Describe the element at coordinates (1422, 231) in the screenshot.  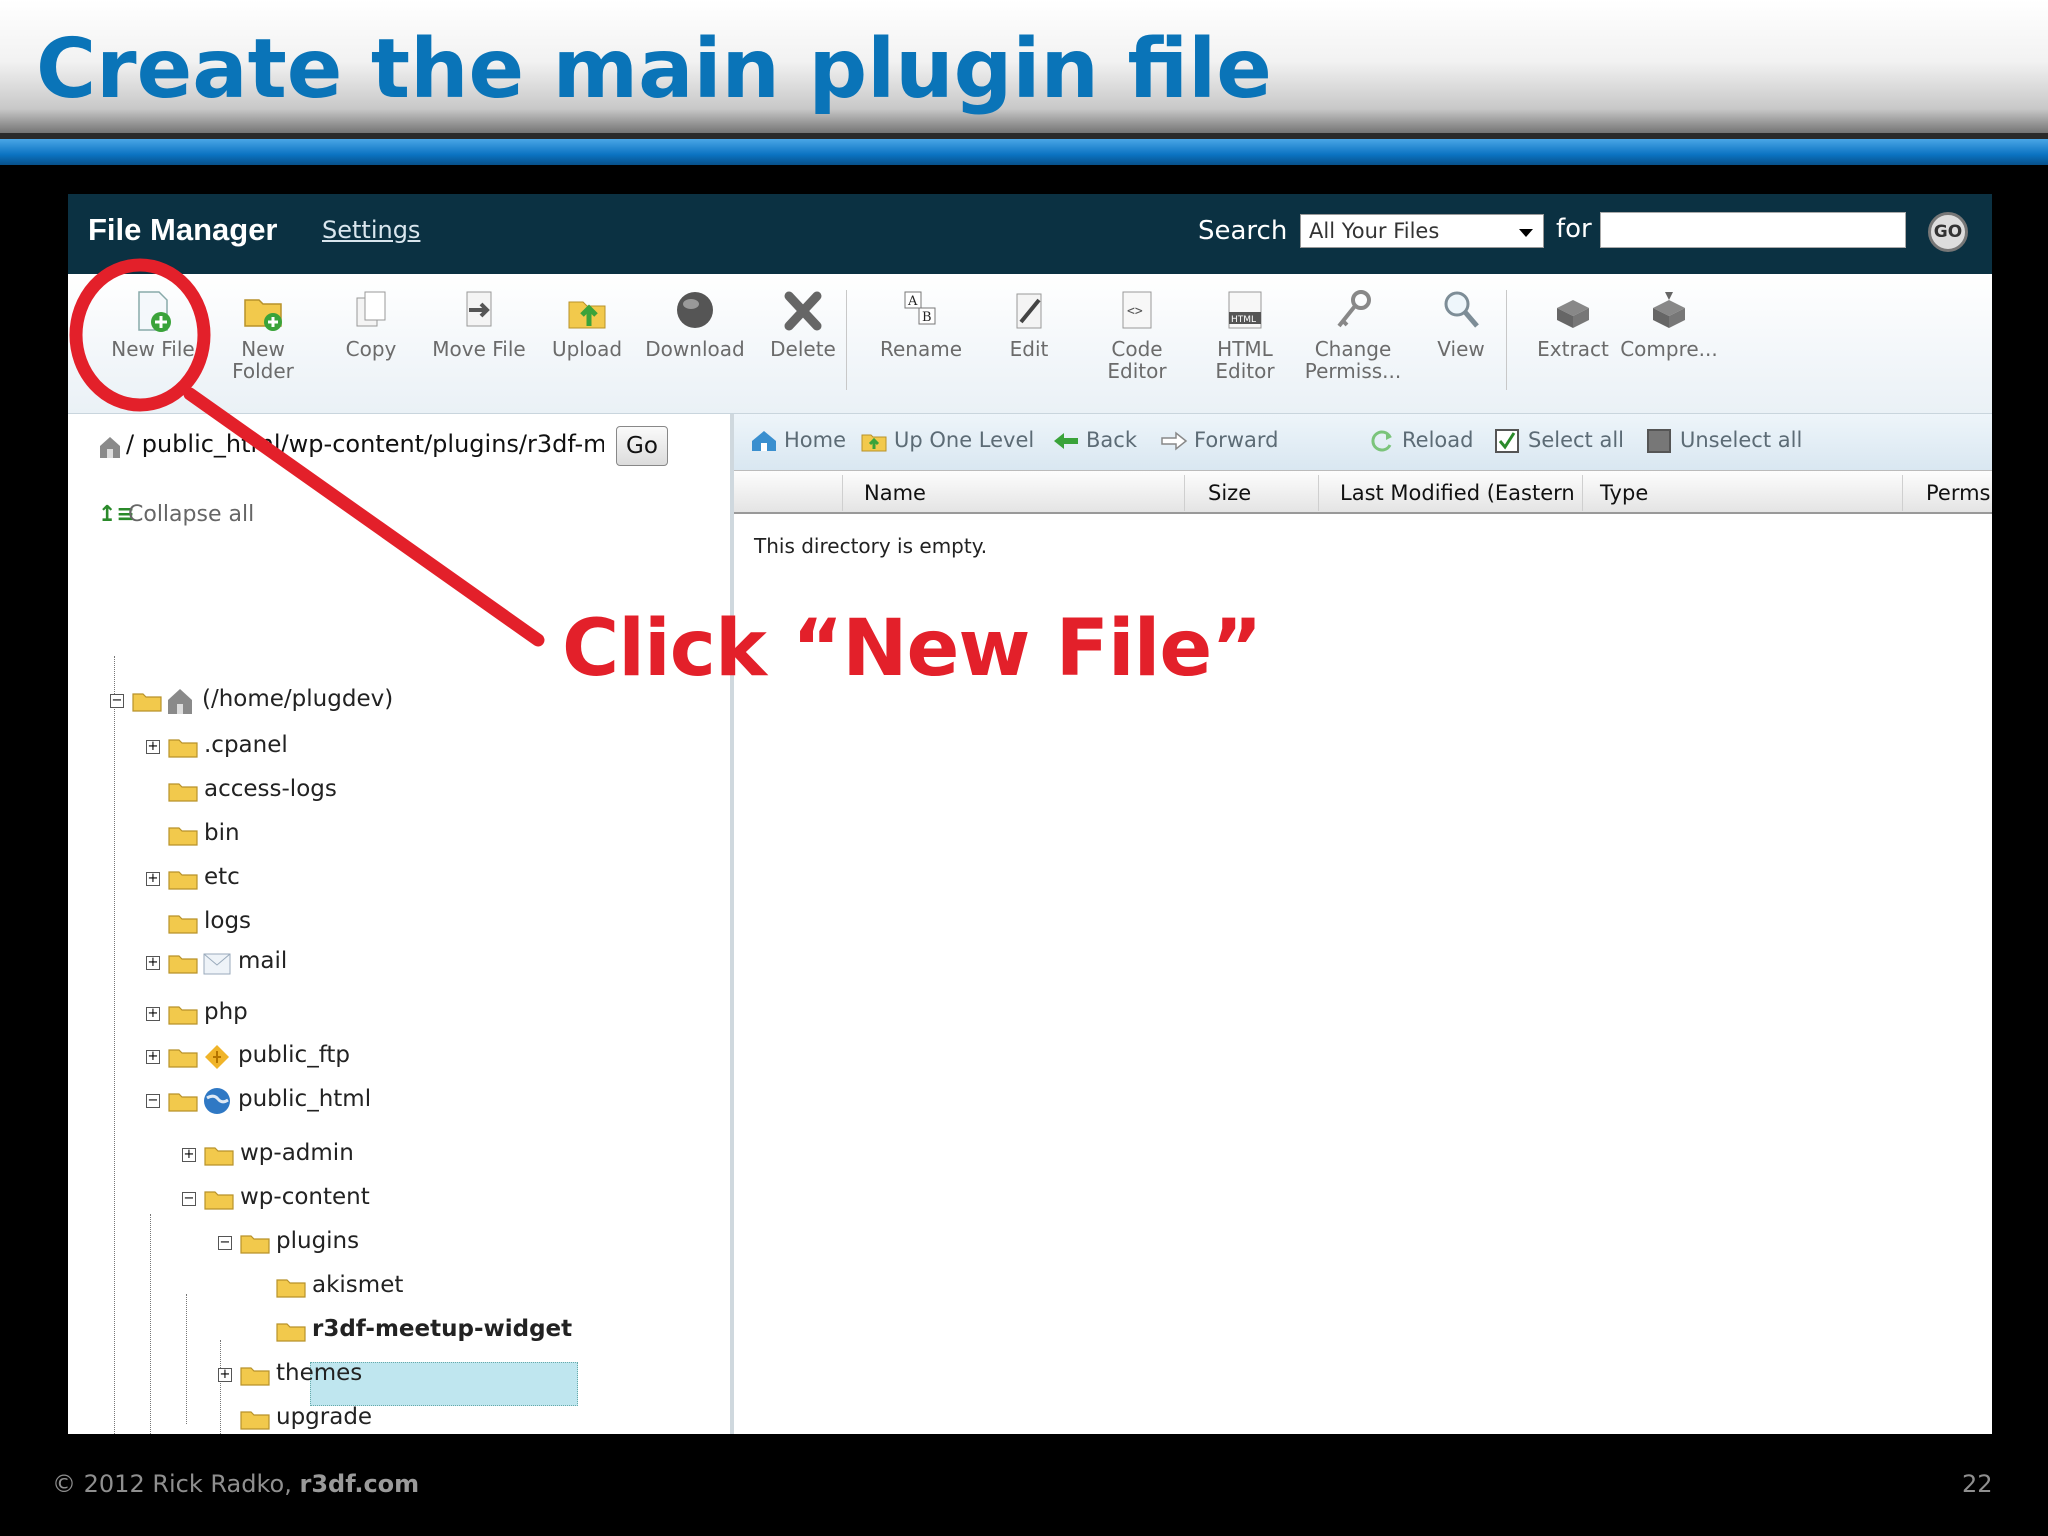
I see `search-scope-select: All Your Files` at that location.